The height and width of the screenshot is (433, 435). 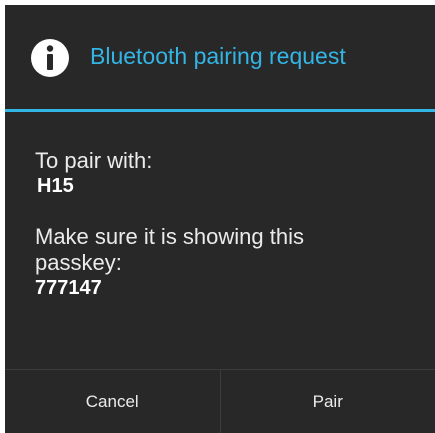 I want to click on device-name: H15, so click(x=55, y=186).